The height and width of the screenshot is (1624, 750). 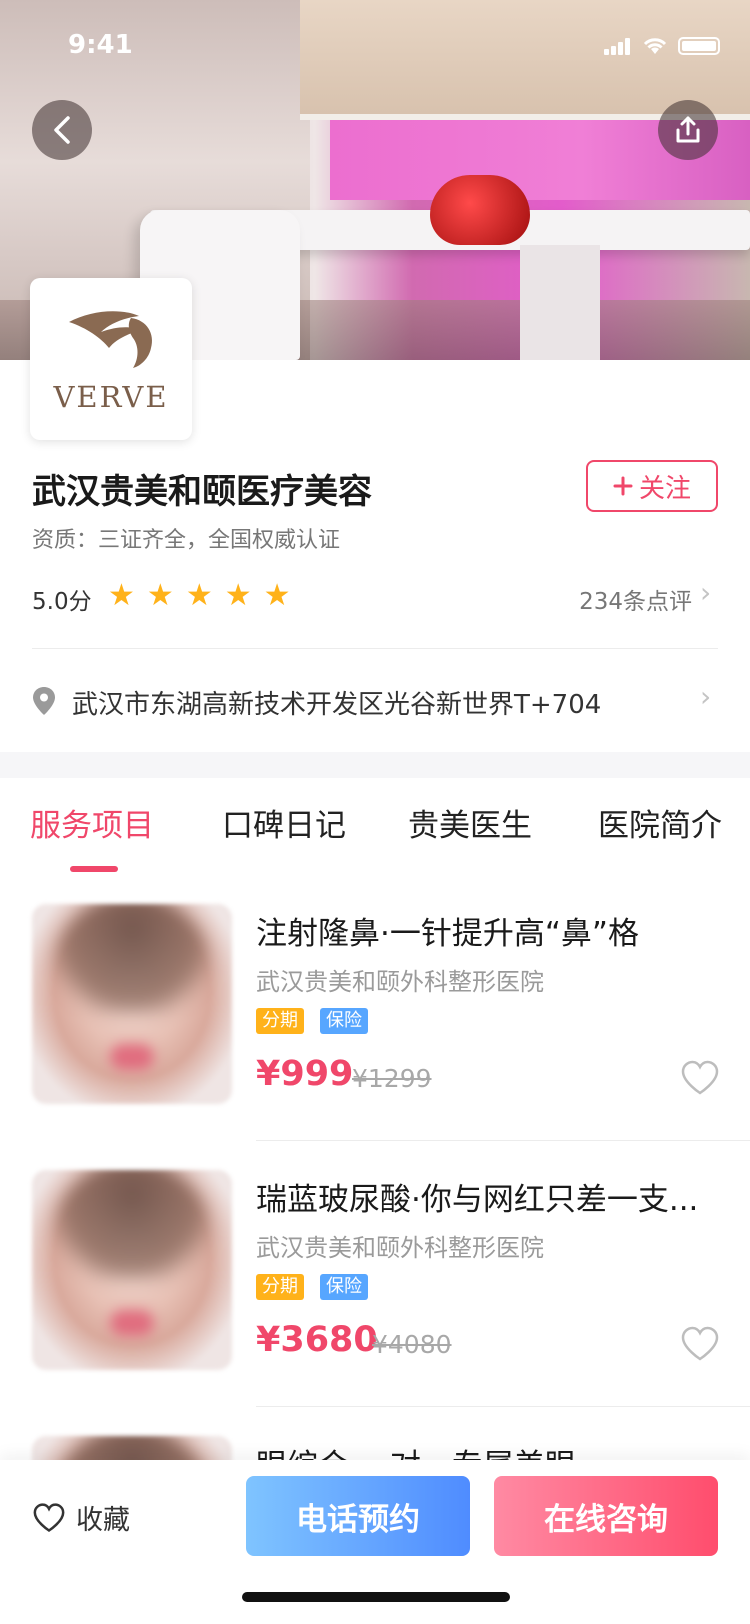 I want to click on home-indicator, so click(x=376, y=1597).